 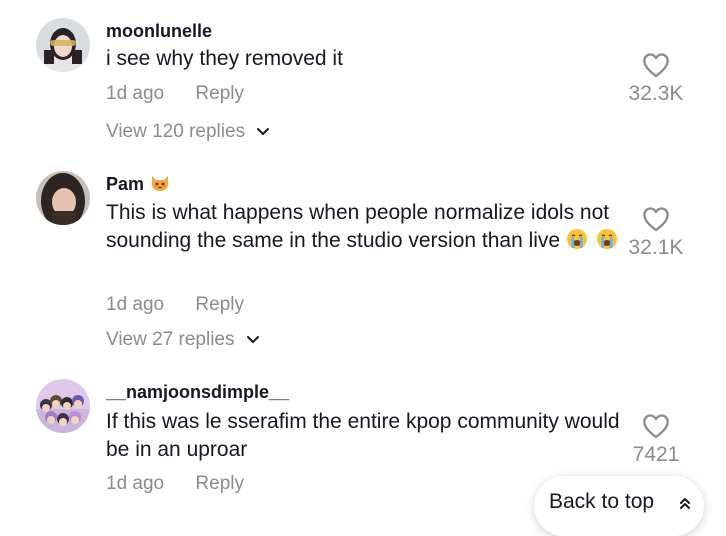 What do you see at coordinates (602, 501) in the screenshot?
I see `back-to-top-label: Back to top` at bounding box center [602, 501].